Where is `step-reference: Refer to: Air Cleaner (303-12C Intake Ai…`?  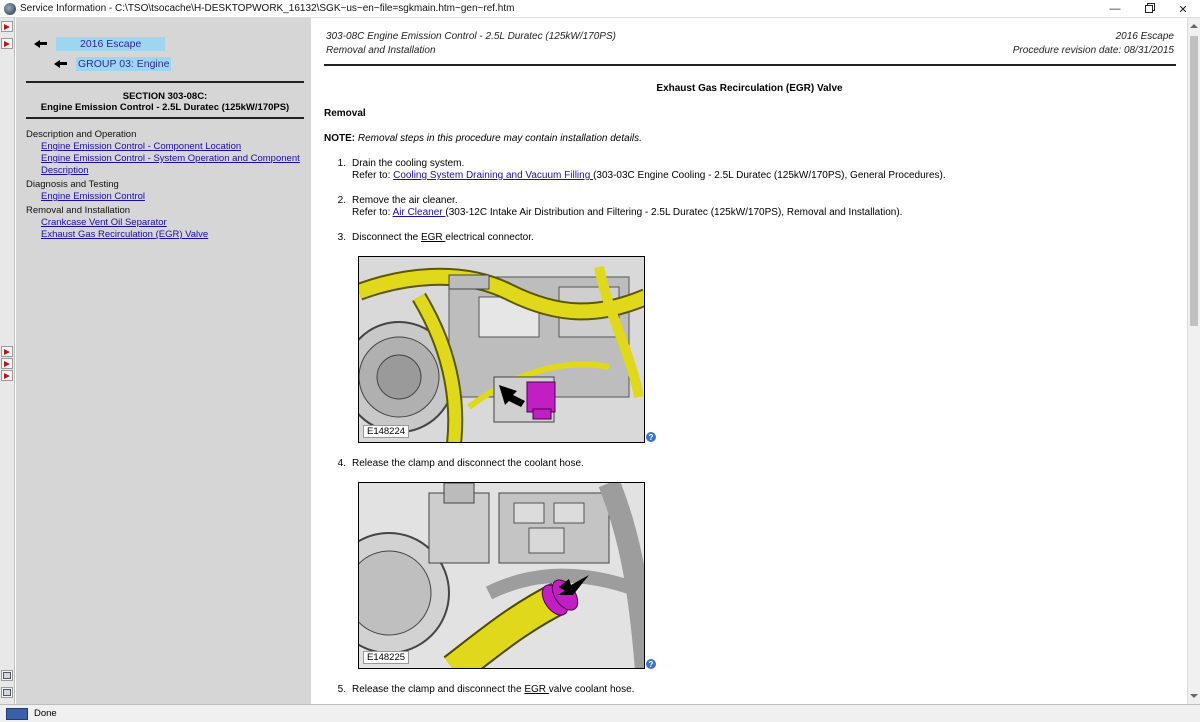 step-reference: Refer to: Air Cleaner (303-12C Intake Ai… is located at coordinates (627, 213).